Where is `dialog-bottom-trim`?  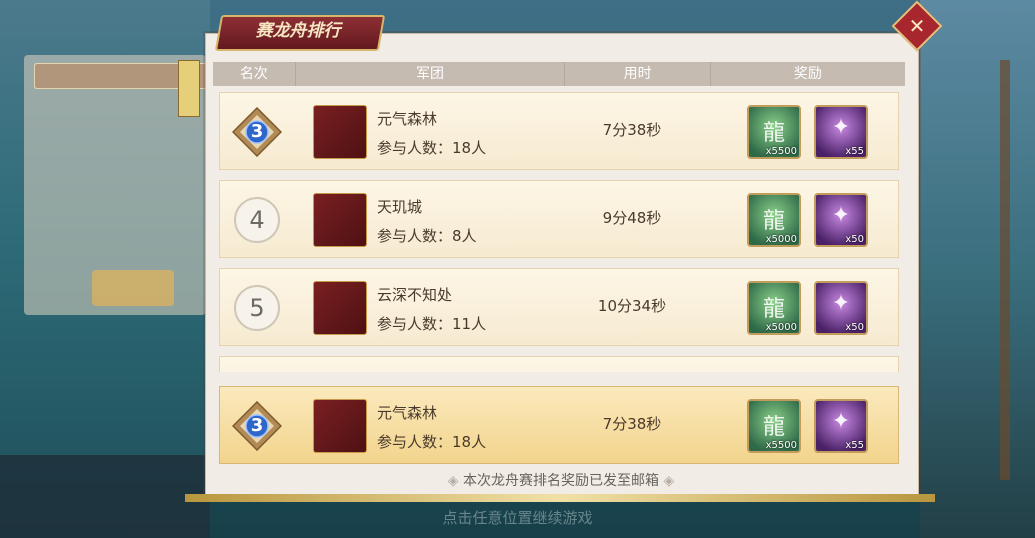
dialog-bottom-trim is located at coordinates (560, 498).